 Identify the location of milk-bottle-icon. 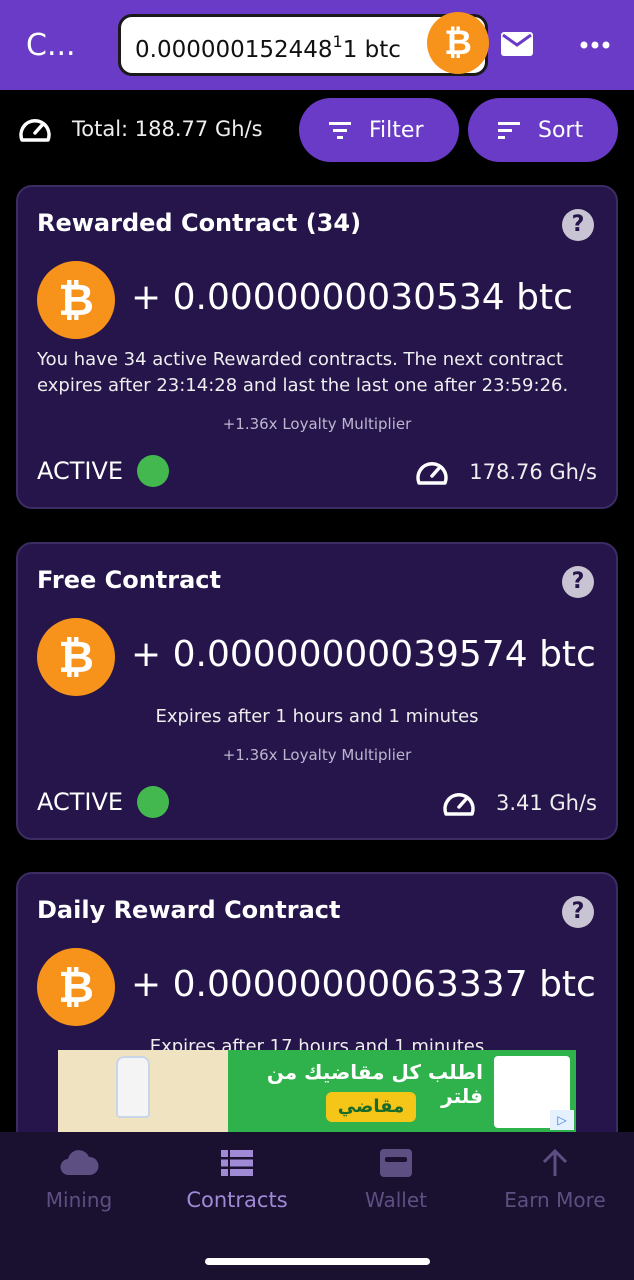
(133, 1087).